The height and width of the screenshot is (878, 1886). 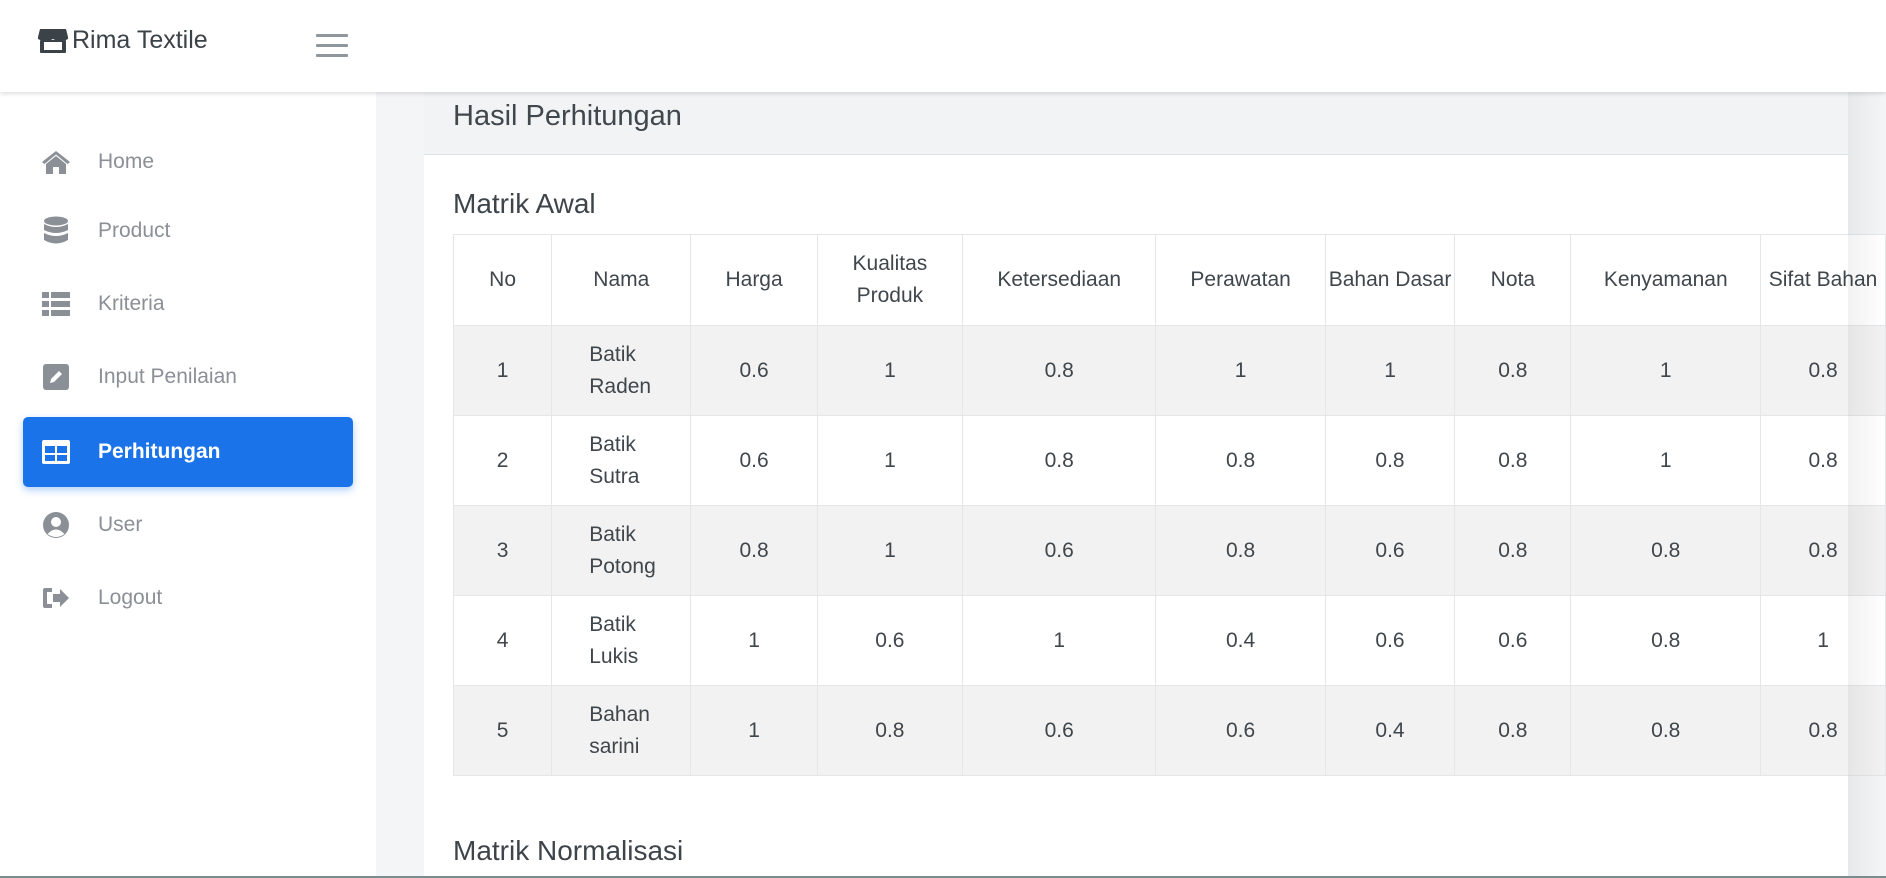 What do you see at coordinates (621, 370) in the screenshot?
I see `table-cell: Batik Raden` at bounding box center [621, 370].